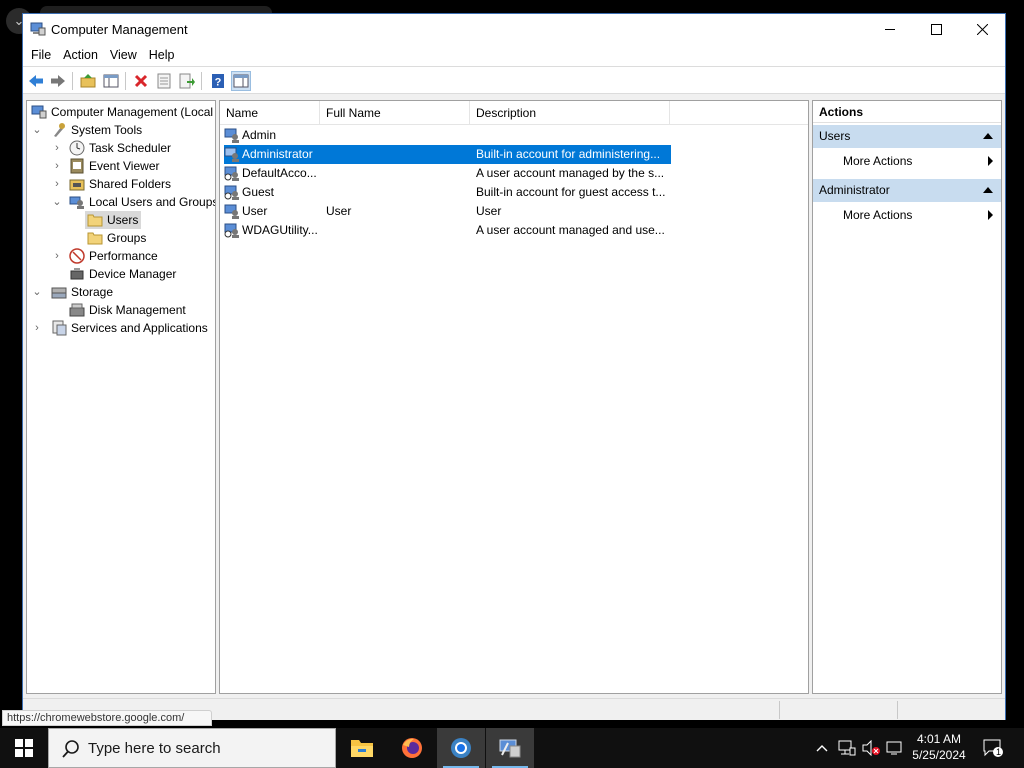 The height and width of the screenshot is (768, 1024). What do you see at coordinates (162, 55) in the screenshot?
I see `menu-help: Help` at bounding box center [162, 55].